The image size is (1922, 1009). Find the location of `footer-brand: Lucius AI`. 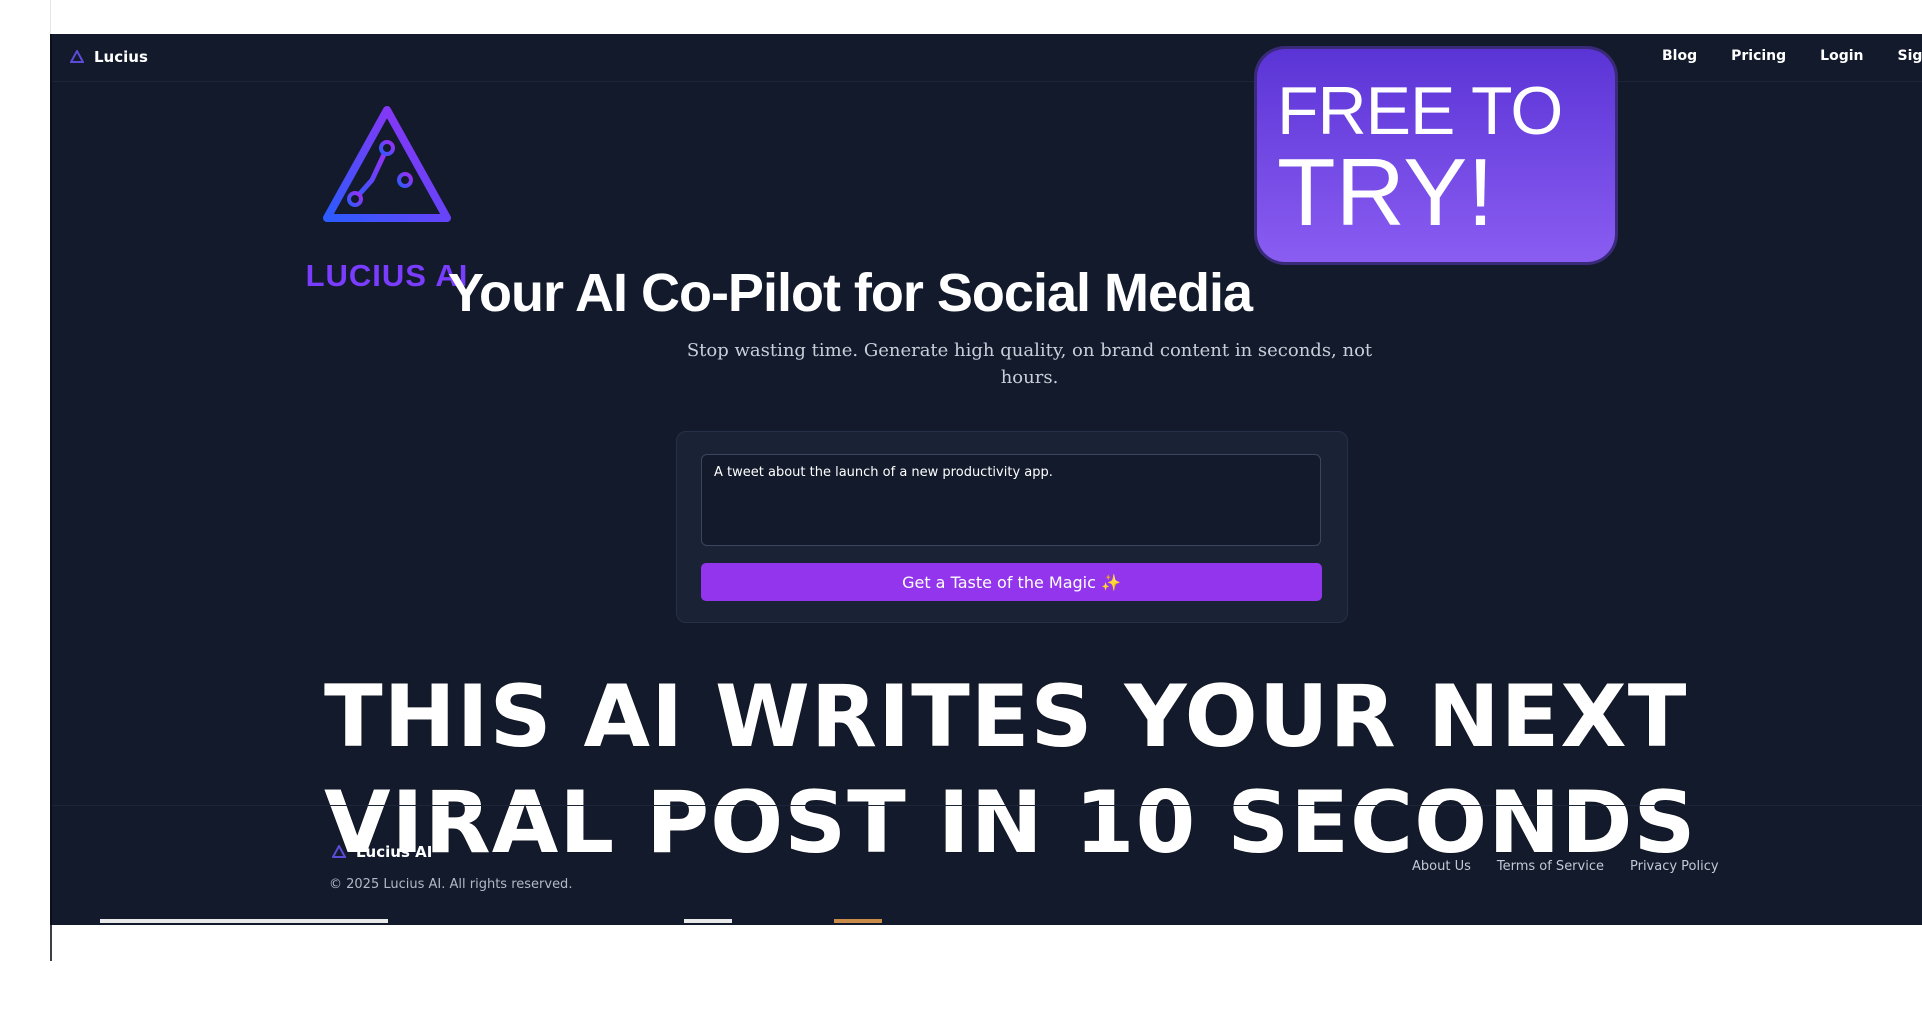

footer-brand: Lucius AI is located at coordinates (382, 852).